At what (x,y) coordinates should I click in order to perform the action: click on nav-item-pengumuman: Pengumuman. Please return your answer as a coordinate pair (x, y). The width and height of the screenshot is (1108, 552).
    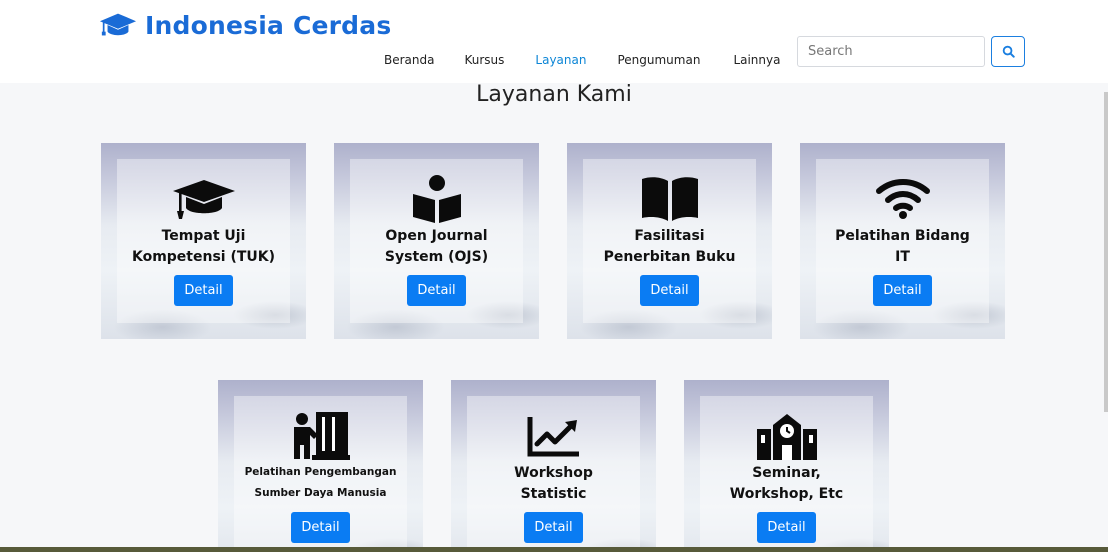
    Looking at the image, I should click on (658, 60).